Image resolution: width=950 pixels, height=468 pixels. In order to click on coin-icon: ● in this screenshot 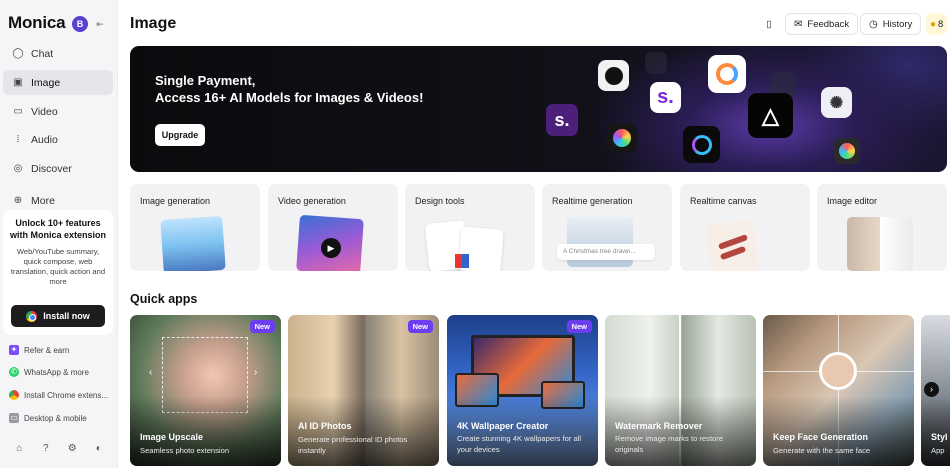, I will do `click(933, 24)`.